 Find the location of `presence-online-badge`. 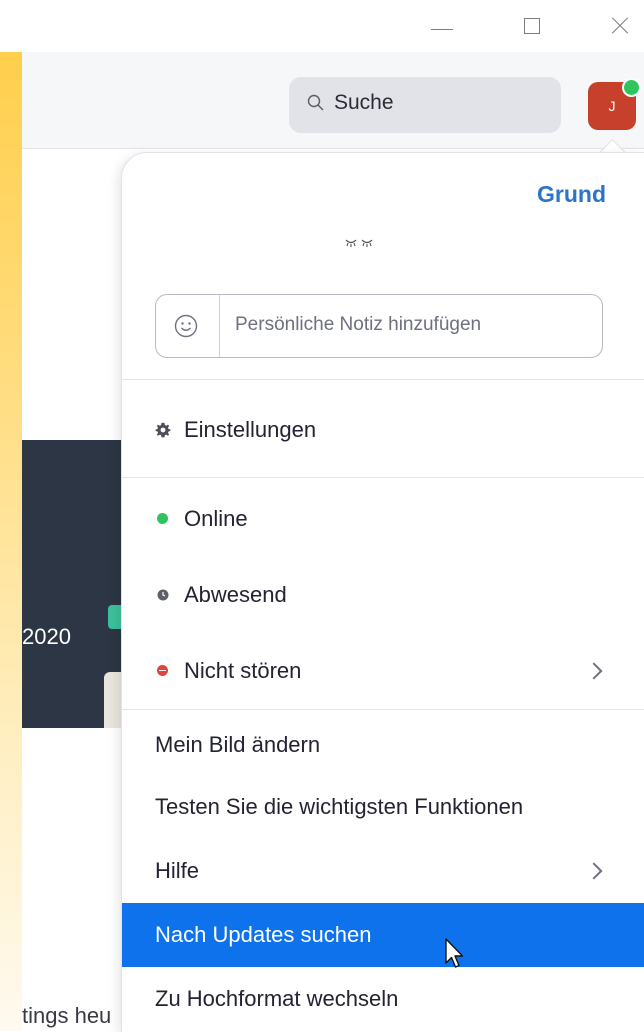

presence-online-badge is located at coordinates (631, 87).